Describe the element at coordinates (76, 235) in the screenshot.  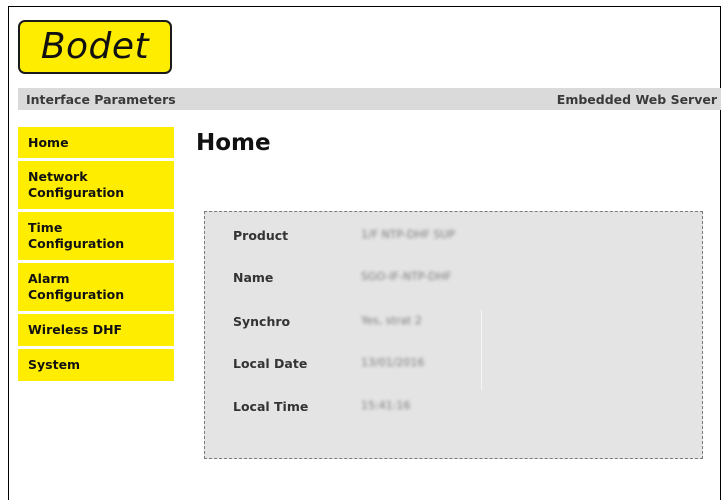
I see `nav-item-label: Time Configuration` at that location.